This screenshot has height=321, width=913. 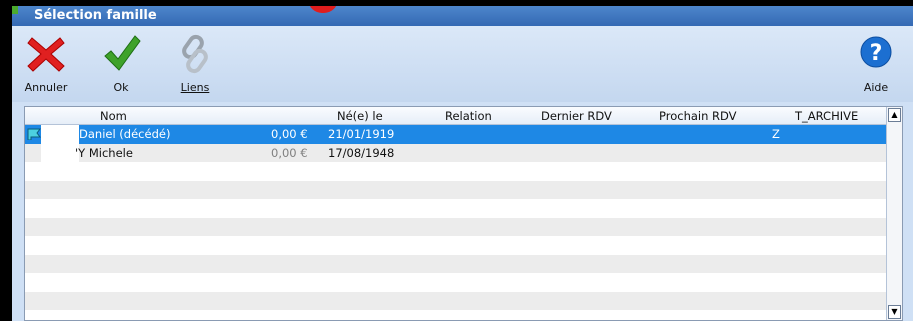 What do you see at coordinates (826, 116) in the screenshot?
I see `column-header-t-archive: T_ARCHIVE` at bounding box center [826, 116].